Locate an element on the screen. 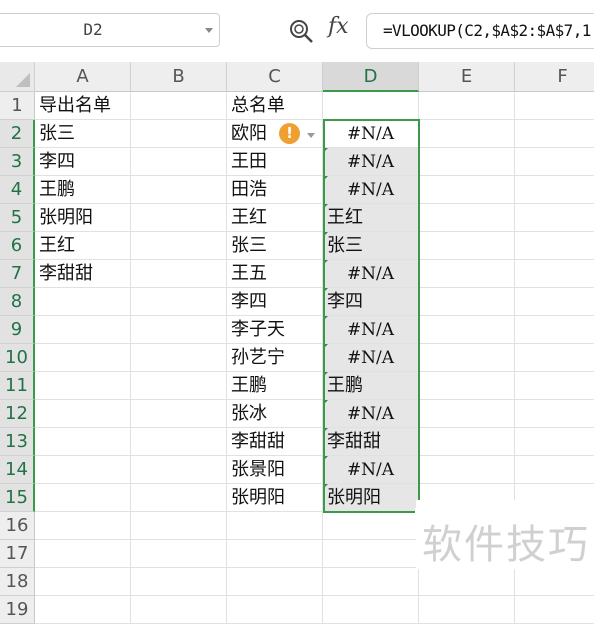 This screenshot has height=631, width=594. cell-c4: 田浩 is located at coordinates (275, 190).